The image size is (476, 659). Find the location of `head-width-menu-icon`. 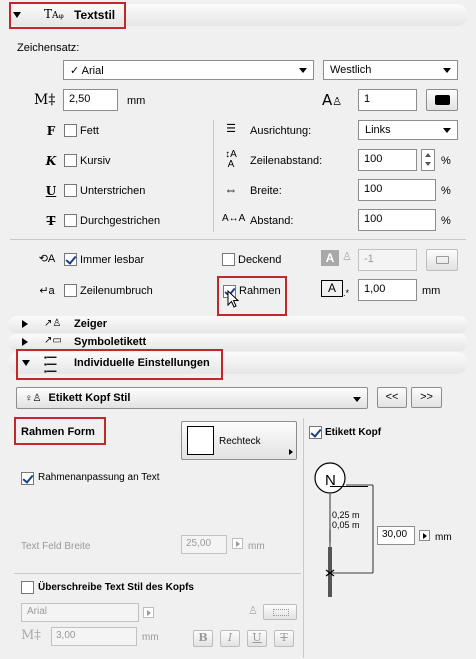

head-width-menu-icon is located at coordinates (424, 535).